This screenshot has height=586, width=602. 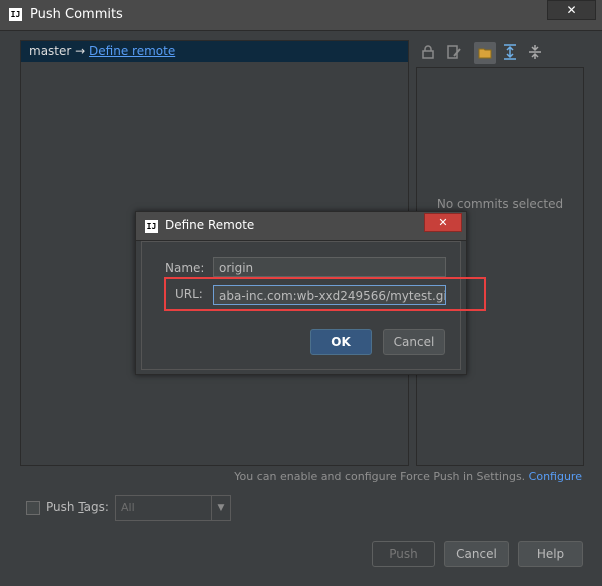 I want to click on title-bar: IJ Push Commits ✕, so click(x=301, y=15).